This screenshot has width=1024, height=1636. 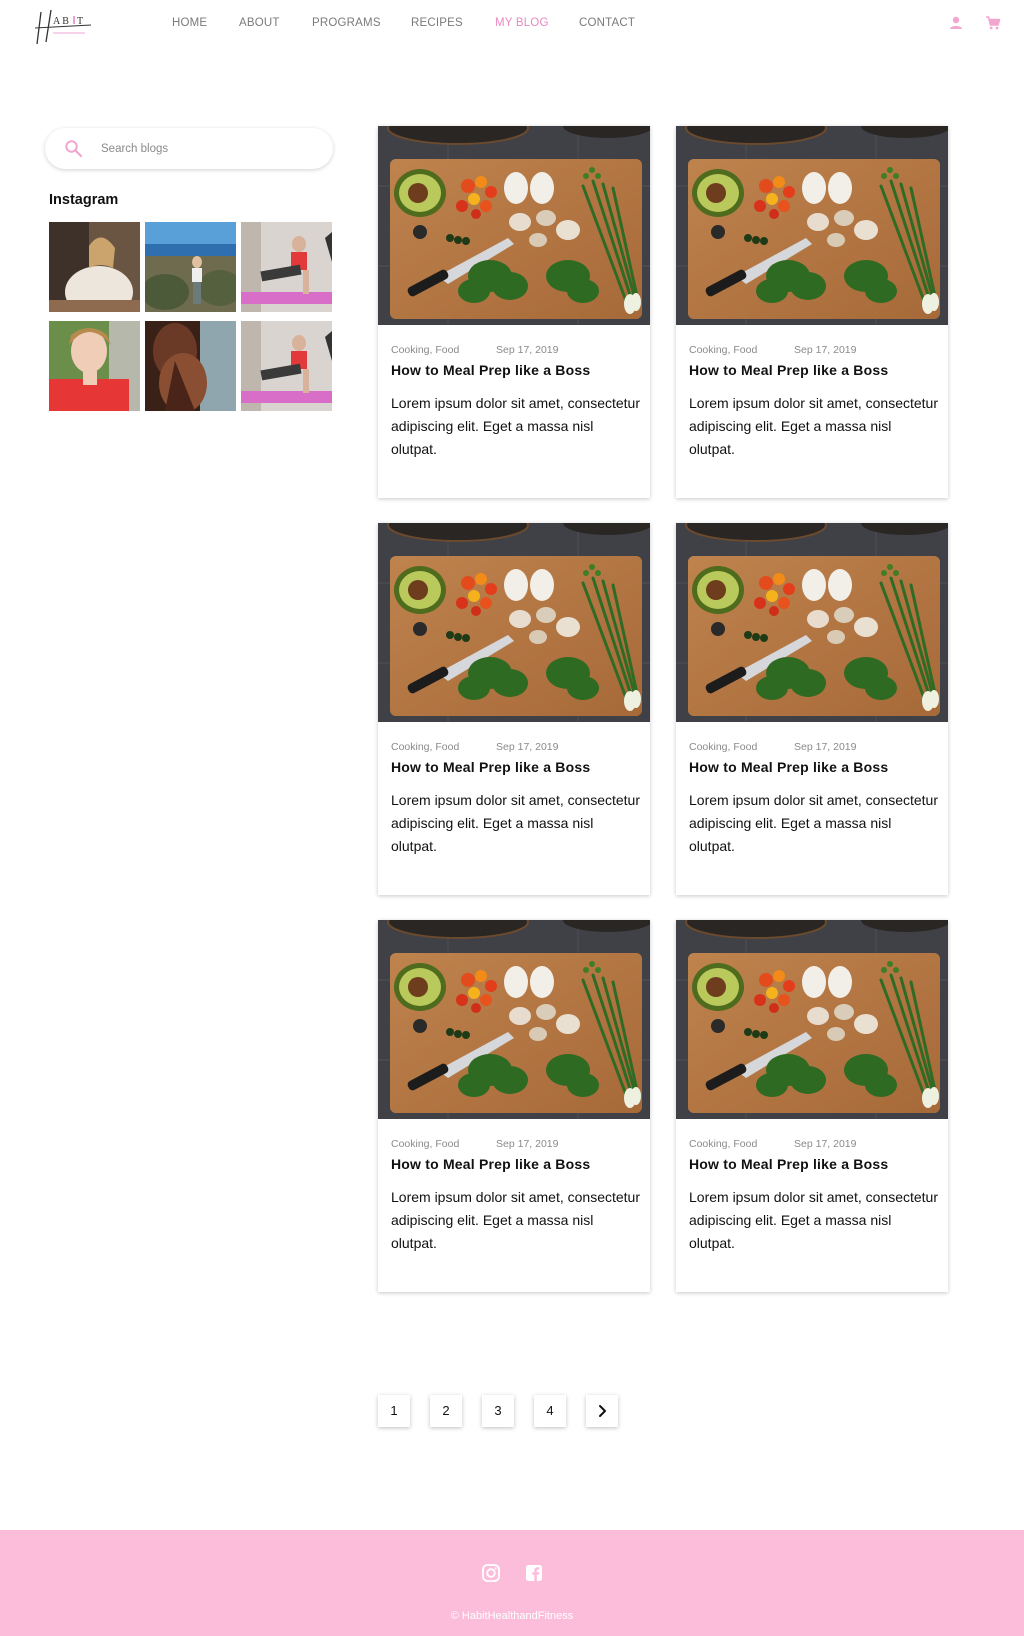 I want to click on user-icon, so click(x=956, y=23).